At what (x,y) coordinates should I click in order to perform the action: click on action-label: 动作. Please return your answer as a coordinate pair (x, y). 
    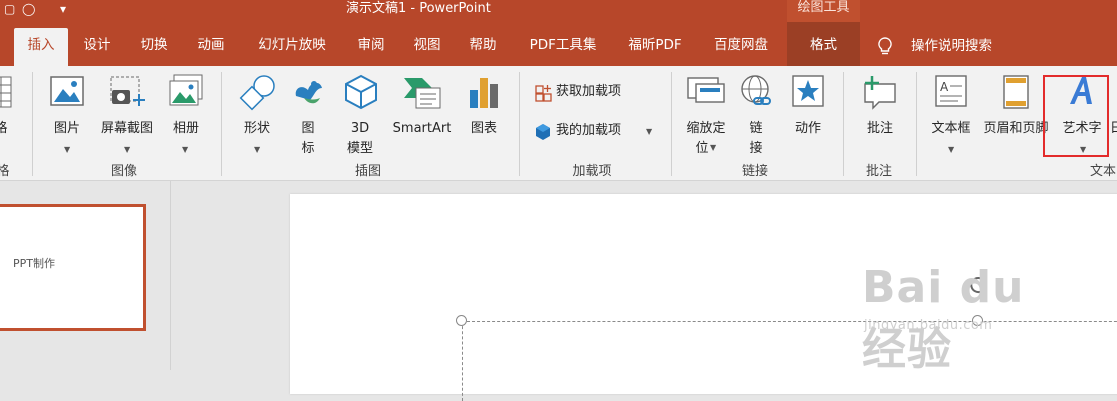
    Looking at the image, I should click on (807, 128).